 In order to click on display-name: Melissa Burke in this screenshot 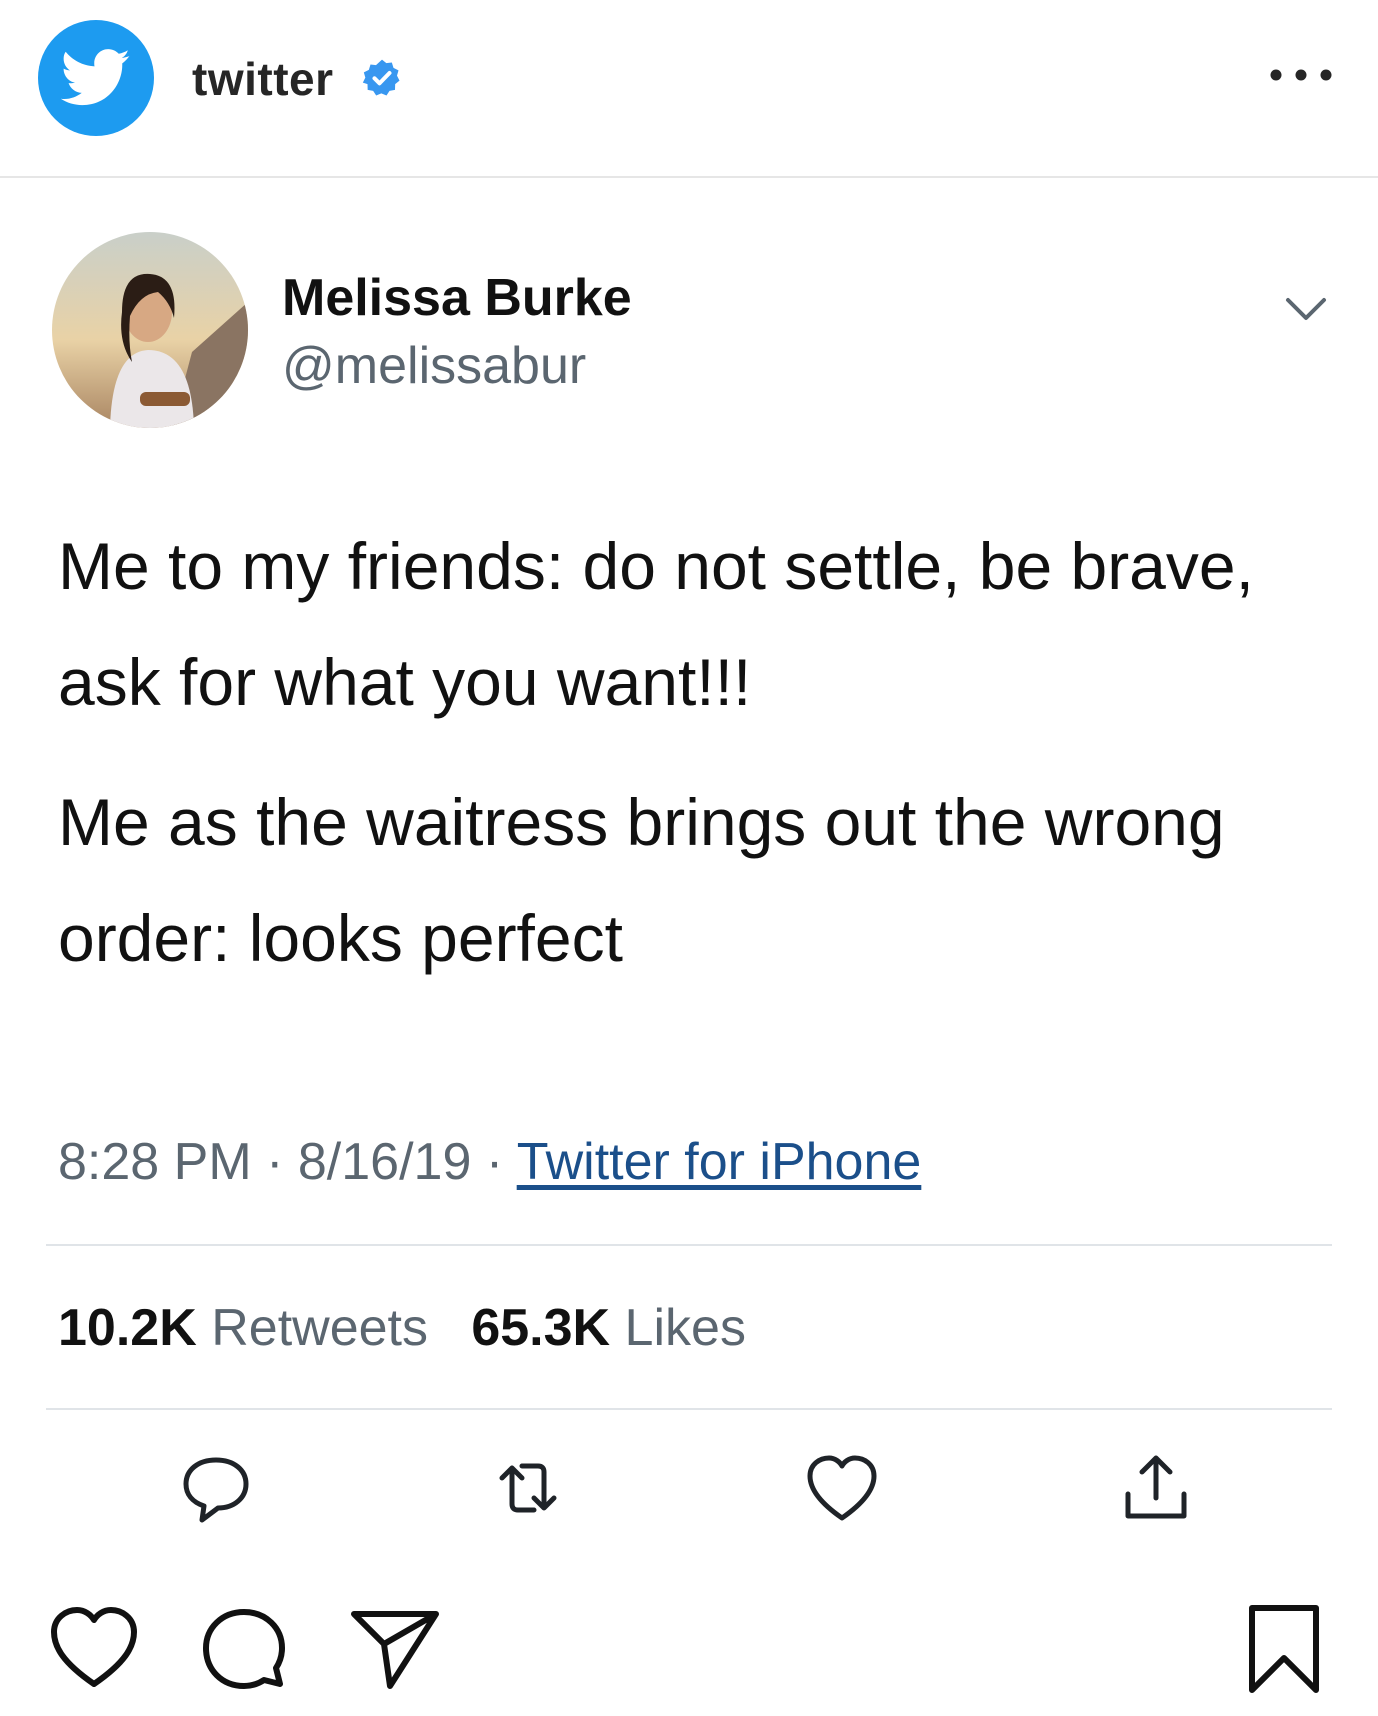, I will do `click(457, 298)`.